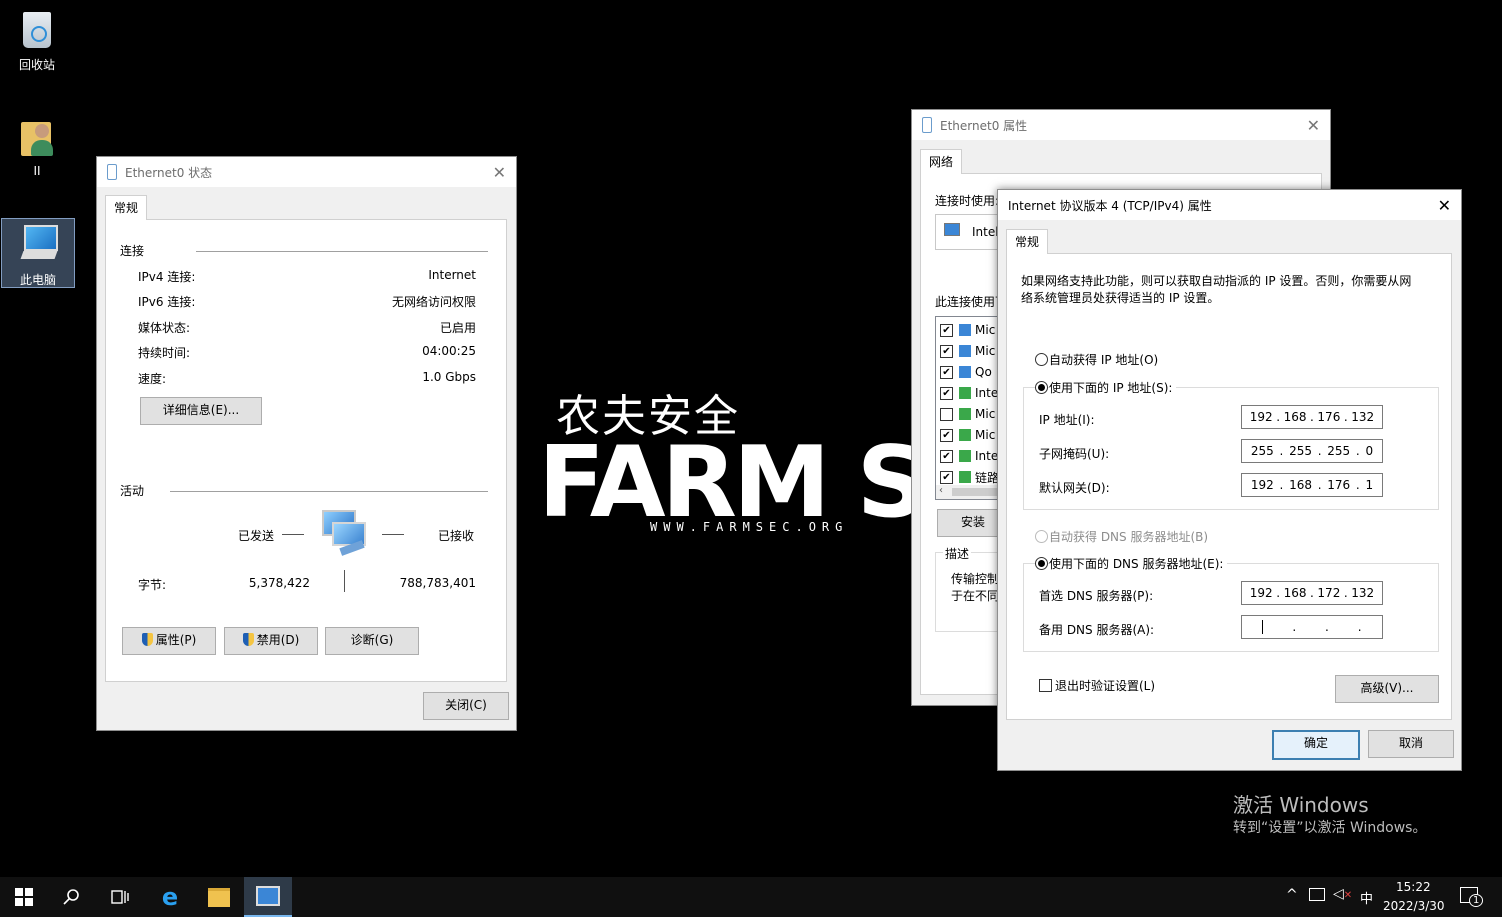 The image size is (1502, 917). What do you see at coordinates (268, 897) in the screenshot?
I see `network-connections-button` at bounding box center [268, 897].